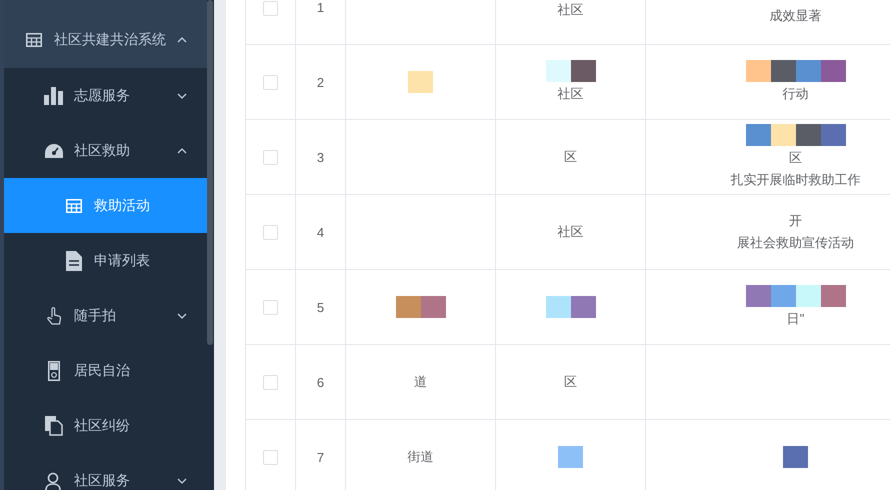 Image resolution: width=890 pixels, height=490 pixels. I want to click on row-number: 3, so click(320, 157).